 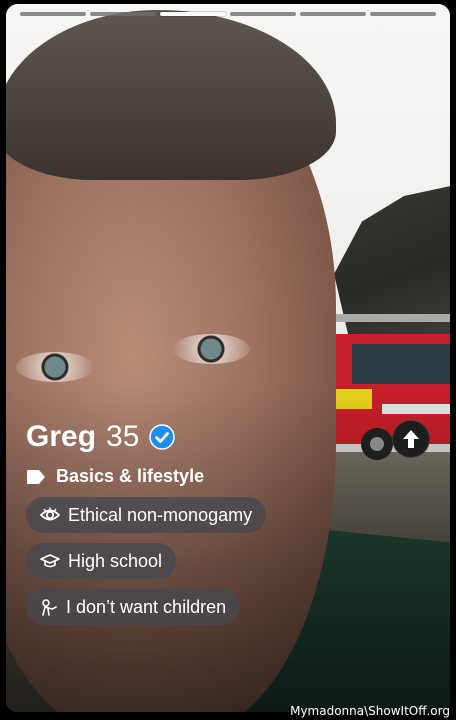 I want to click on chip-family-plans: I don’t want children, so click(x=133, y=607).